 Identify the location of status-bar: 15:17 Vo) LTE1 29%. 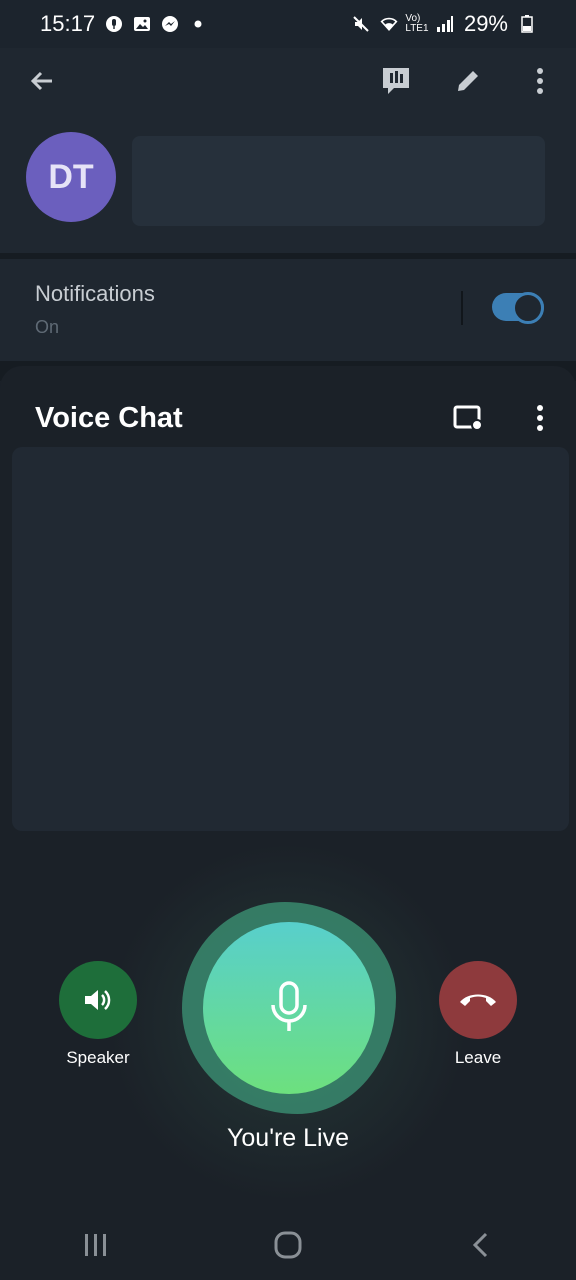
(288, 24).